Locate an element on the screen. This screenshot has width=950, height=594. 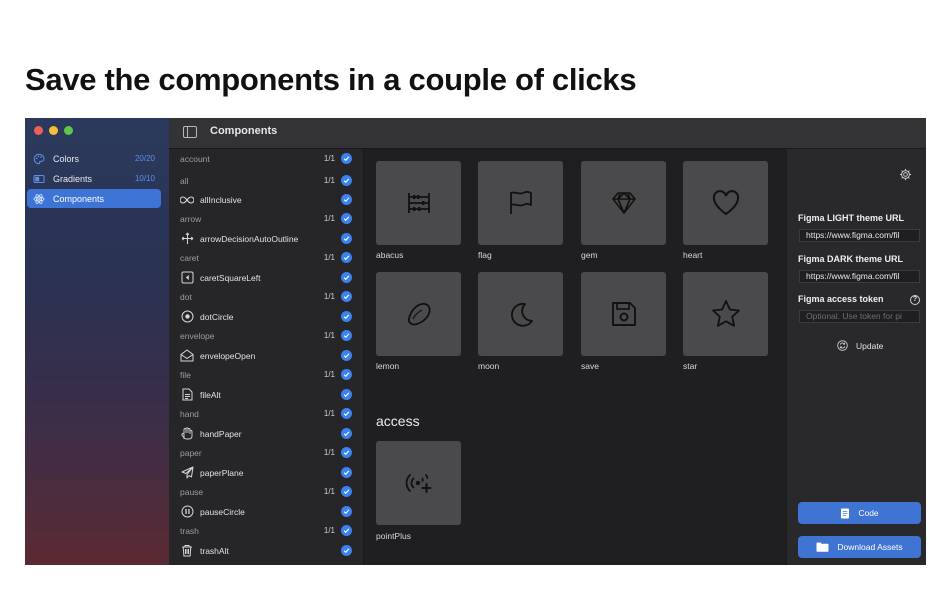
tile-star is located at coordinates (725, 314).